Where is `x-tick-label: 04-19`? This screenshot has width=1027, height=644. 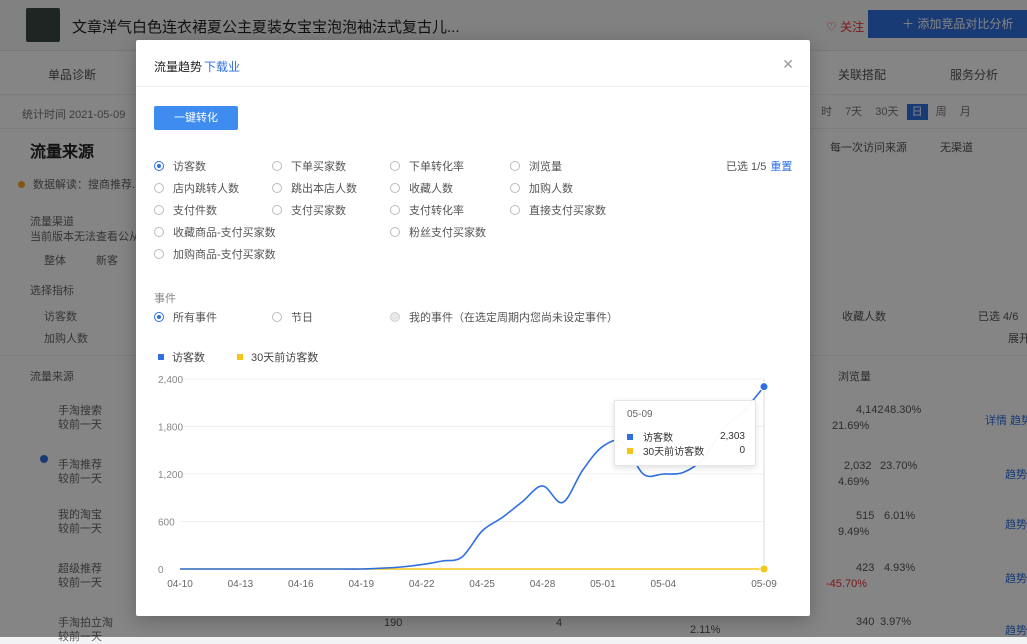
x-tick-label: 04-19 is located at coordinates (361, 584).